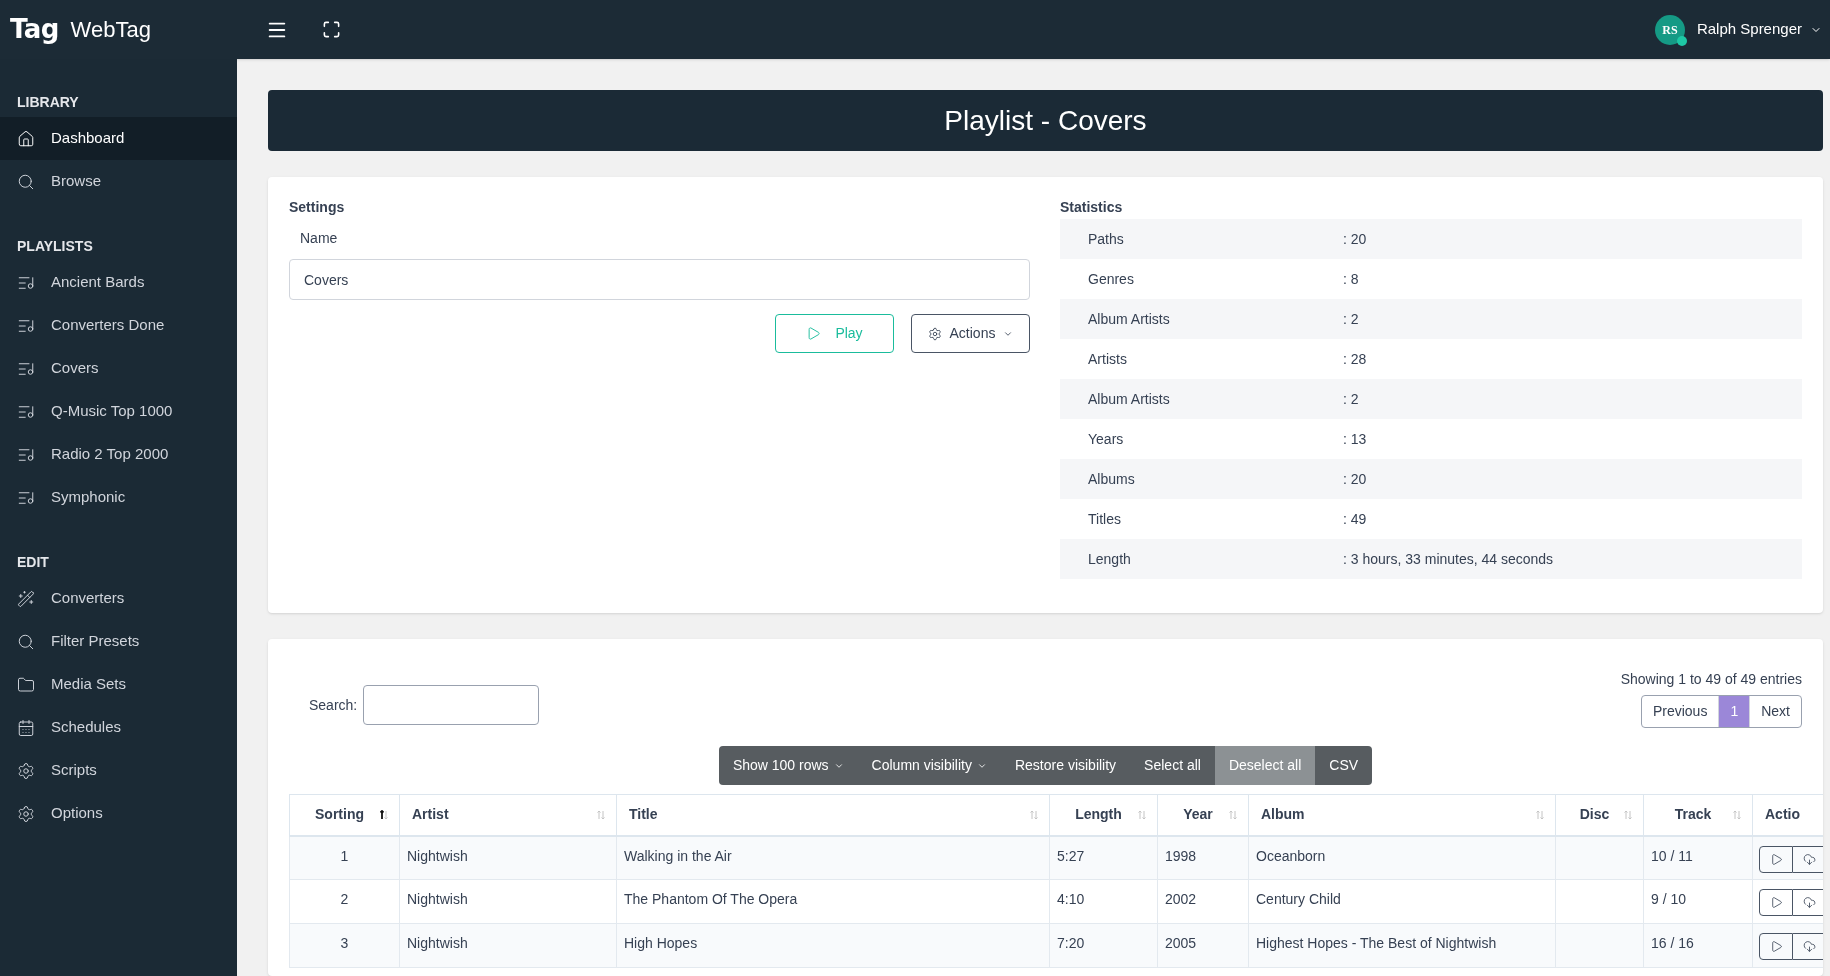 Image resolution: width=1830 pixels, height=976 pixels. Describe the element at coordinates (118, 325) in the screenshot. I see `sidebar-item: Converters Done` at that location.